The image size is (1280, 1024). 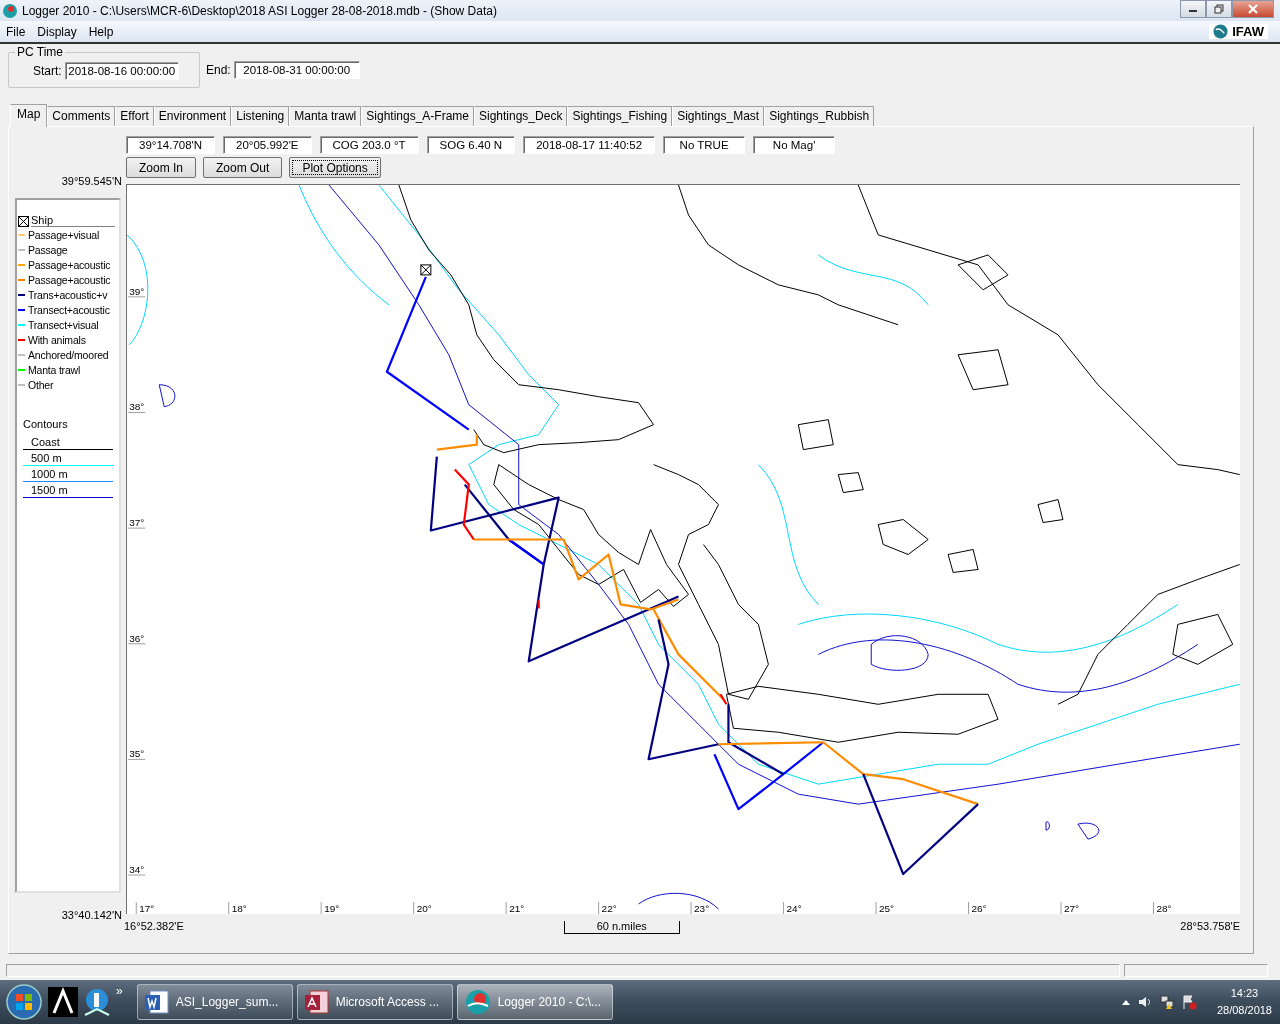 I want to click on legend-label: With animals, so click(x=57, y=339).